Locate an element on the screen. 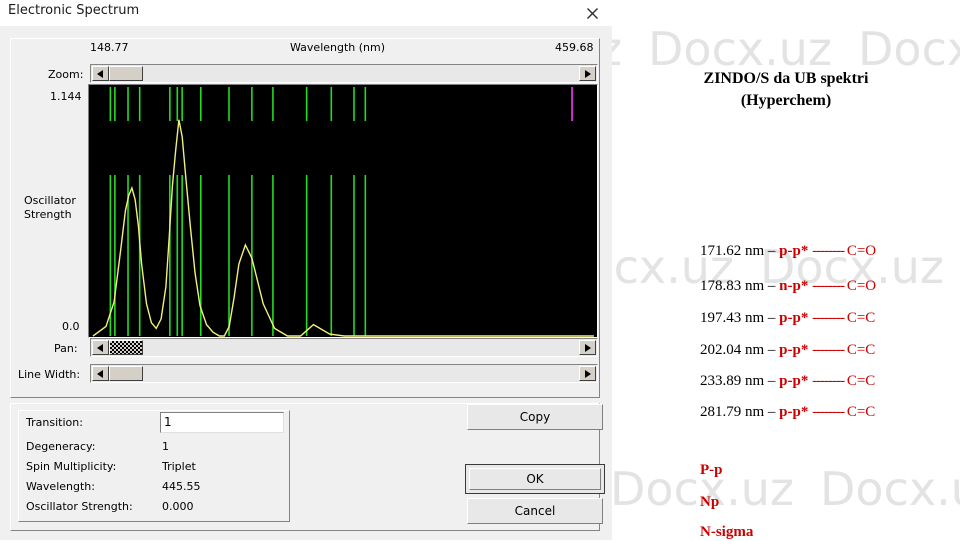 The height and width of the screenshot is (541, 960). zoom-scrollbar is located at coordinates (344, 73).